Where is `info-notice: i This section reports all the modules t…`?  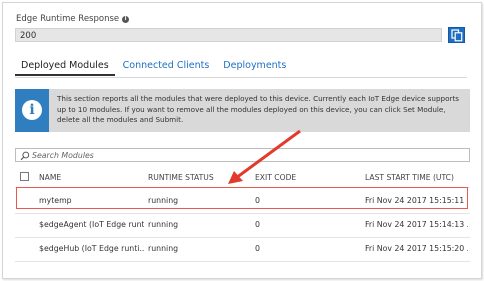
info-notice: i This section reports all the modules t… is located at coordinates (242, 110).